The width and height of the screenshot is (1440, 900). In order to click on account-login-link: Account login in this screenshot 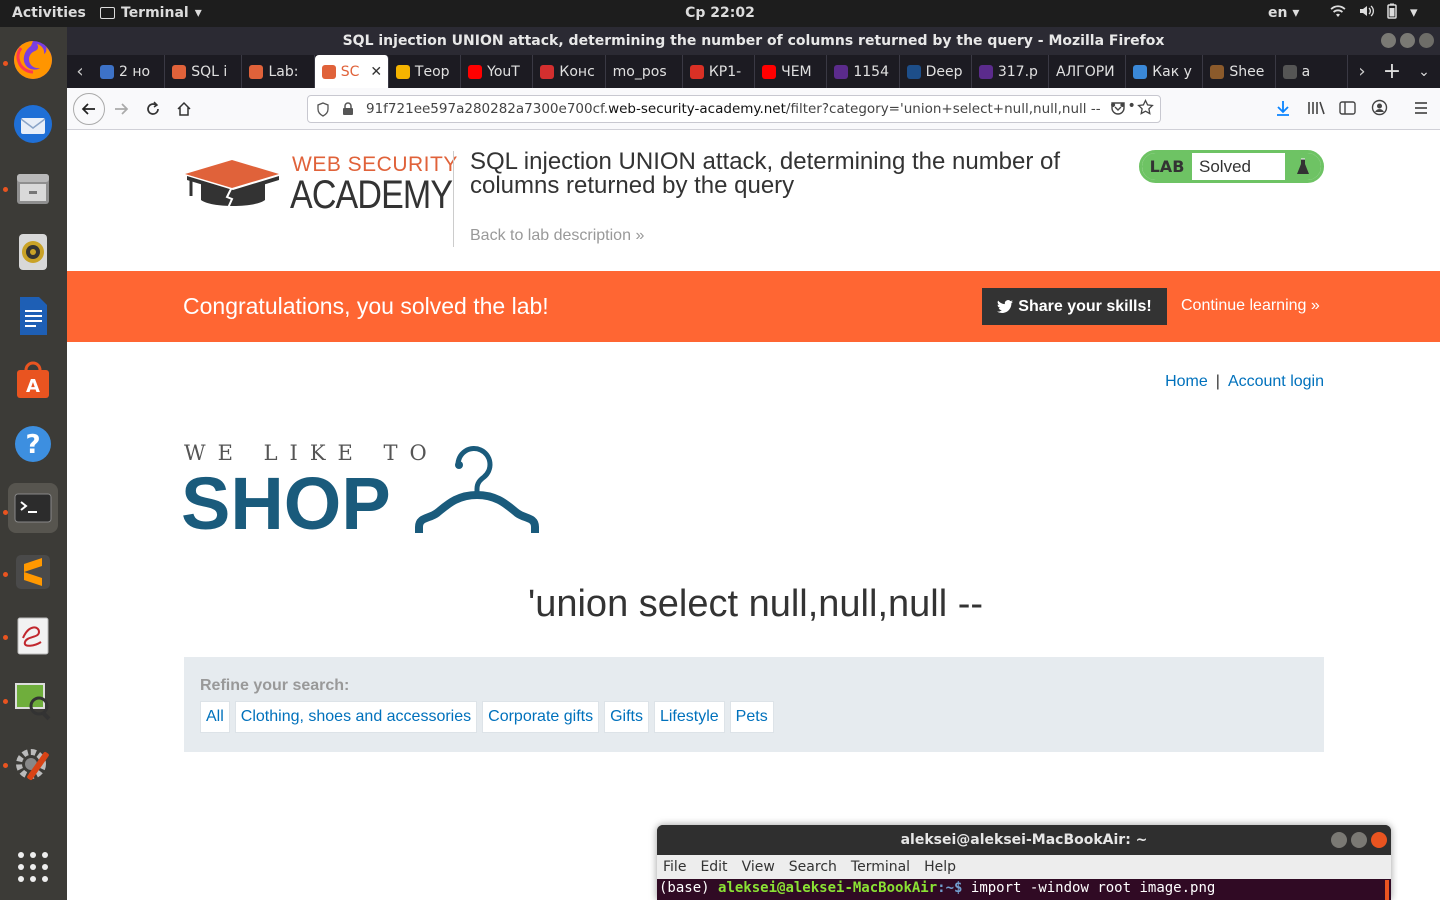, I will do `click(1276, 381)`.